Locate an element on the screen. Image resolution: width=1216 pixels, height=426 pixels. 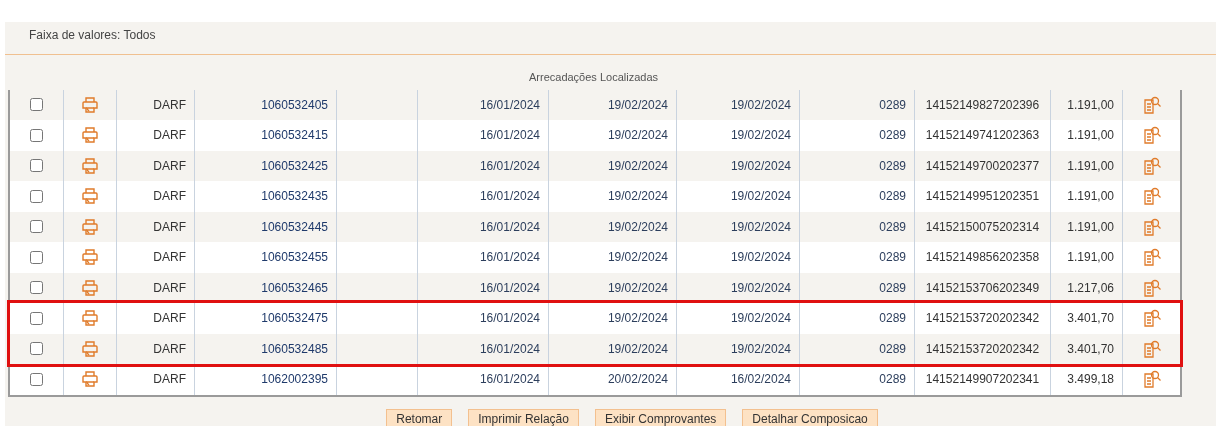
table-cell-text: 1060532415 is located at coordinates (294, 136).